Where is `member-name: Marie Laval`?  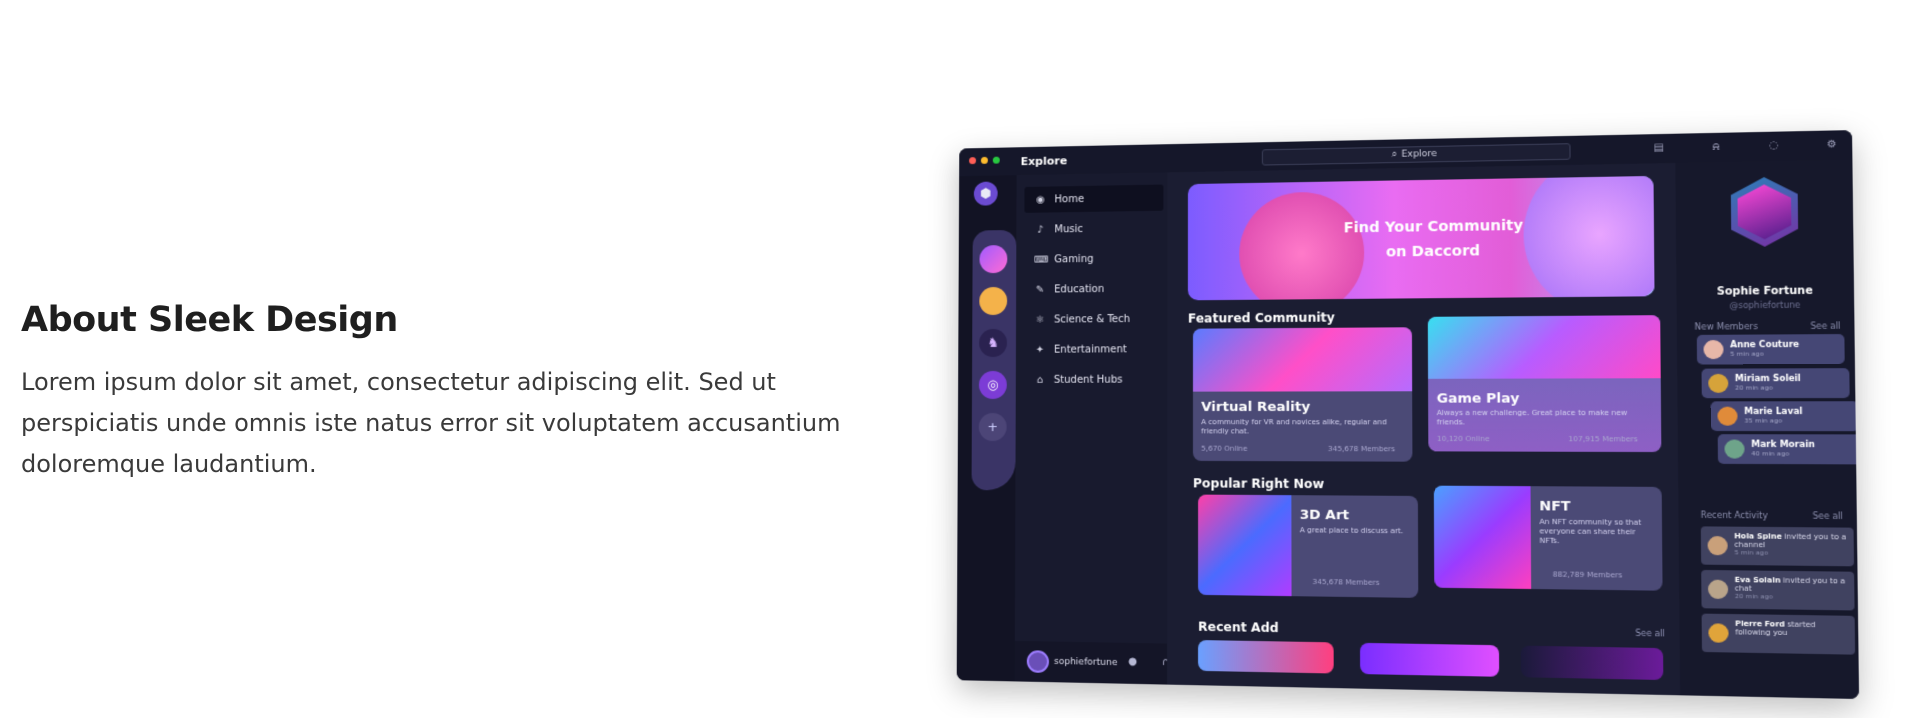
member-name: Marie Laval is located at coordinates (1773, 412).